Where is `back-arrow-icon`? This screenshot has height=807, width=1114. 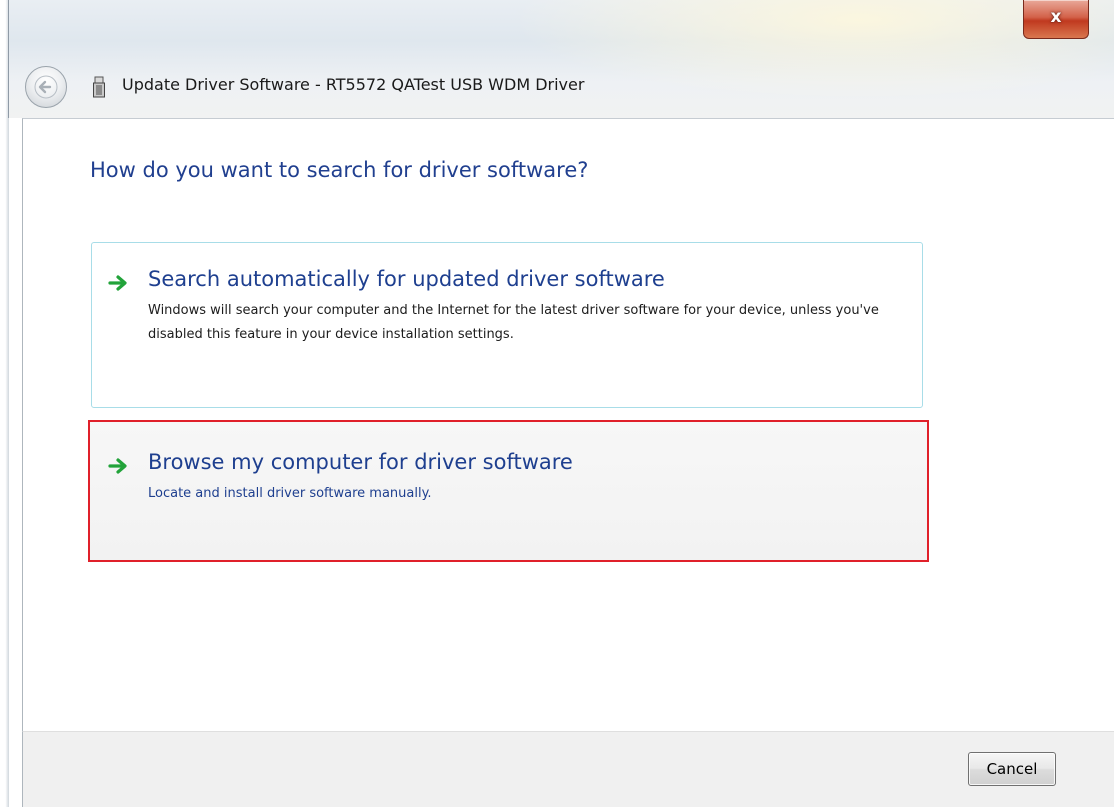
back-arrow-icon is located at coordinates (46, 87).